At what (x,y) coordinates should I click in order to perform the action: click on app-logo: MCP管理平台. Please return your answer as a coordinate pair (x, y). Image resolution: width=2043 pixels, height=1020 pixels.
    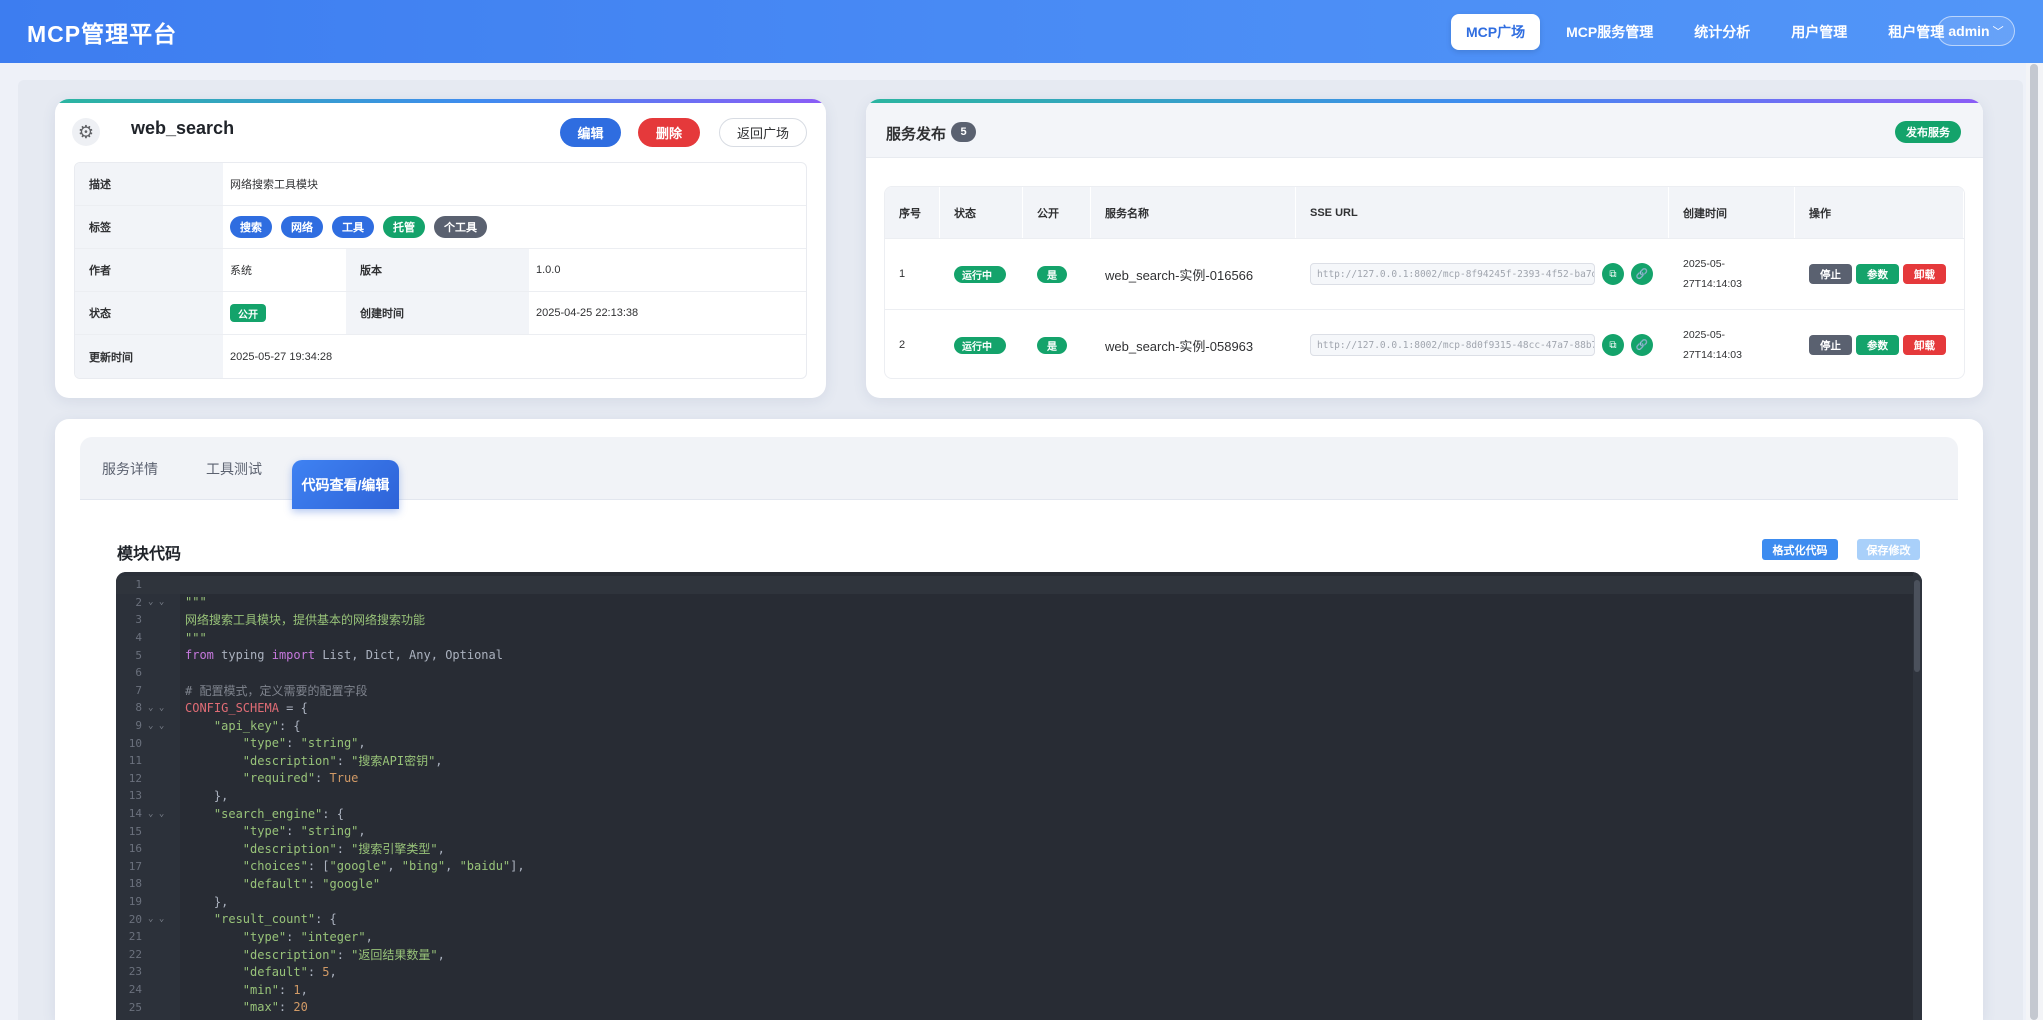
    Looking at the image, I should click on (102, 32).